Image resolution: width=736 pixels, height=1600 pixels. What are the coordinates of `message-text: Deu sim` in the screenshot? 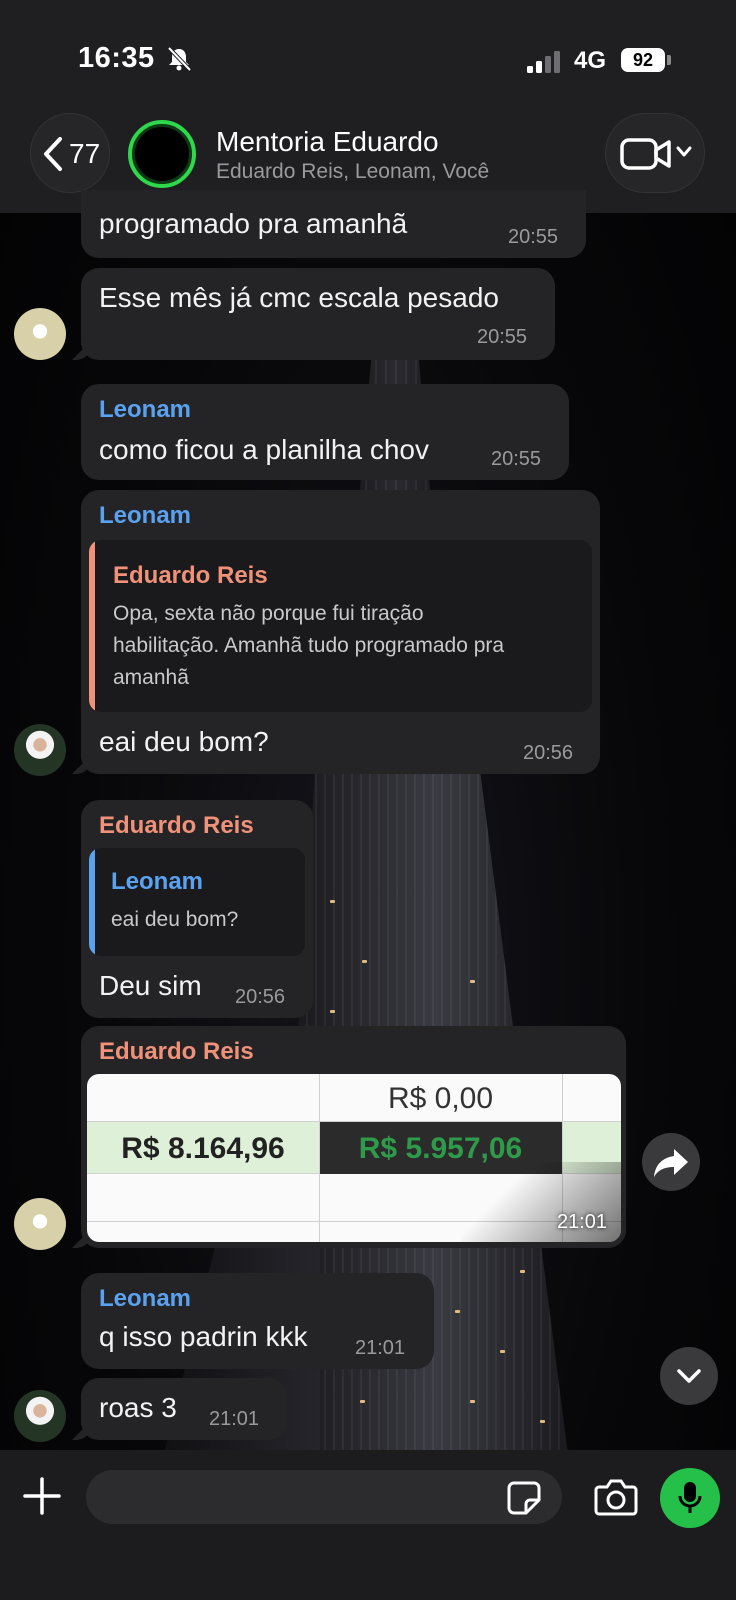 It's located at (150, 985).